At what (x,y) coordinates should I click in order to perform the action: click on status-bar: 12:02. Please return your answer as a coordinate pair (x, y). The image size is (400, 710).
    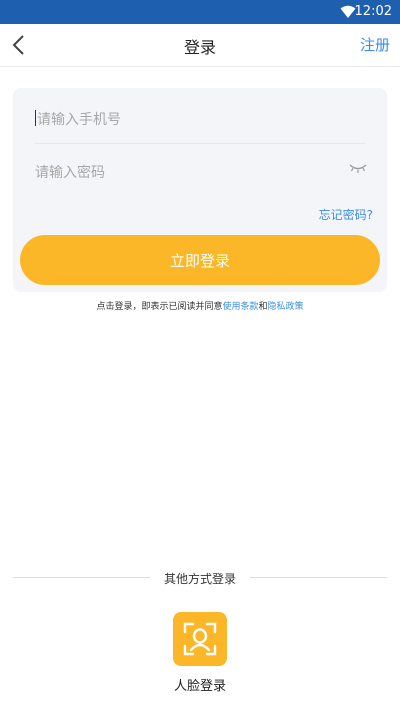
    Looking at the image, I should click on (200, 12).